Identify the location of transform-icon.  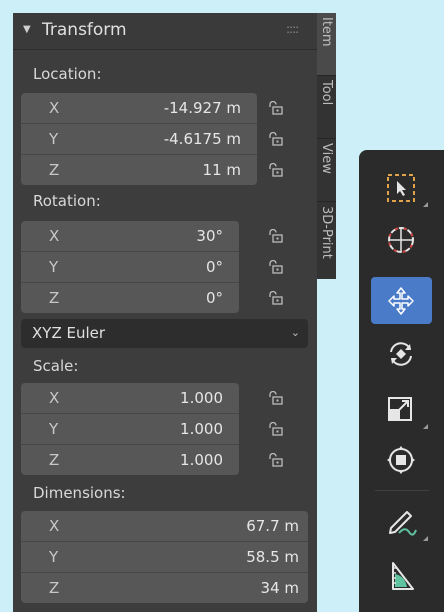
(401, 460).